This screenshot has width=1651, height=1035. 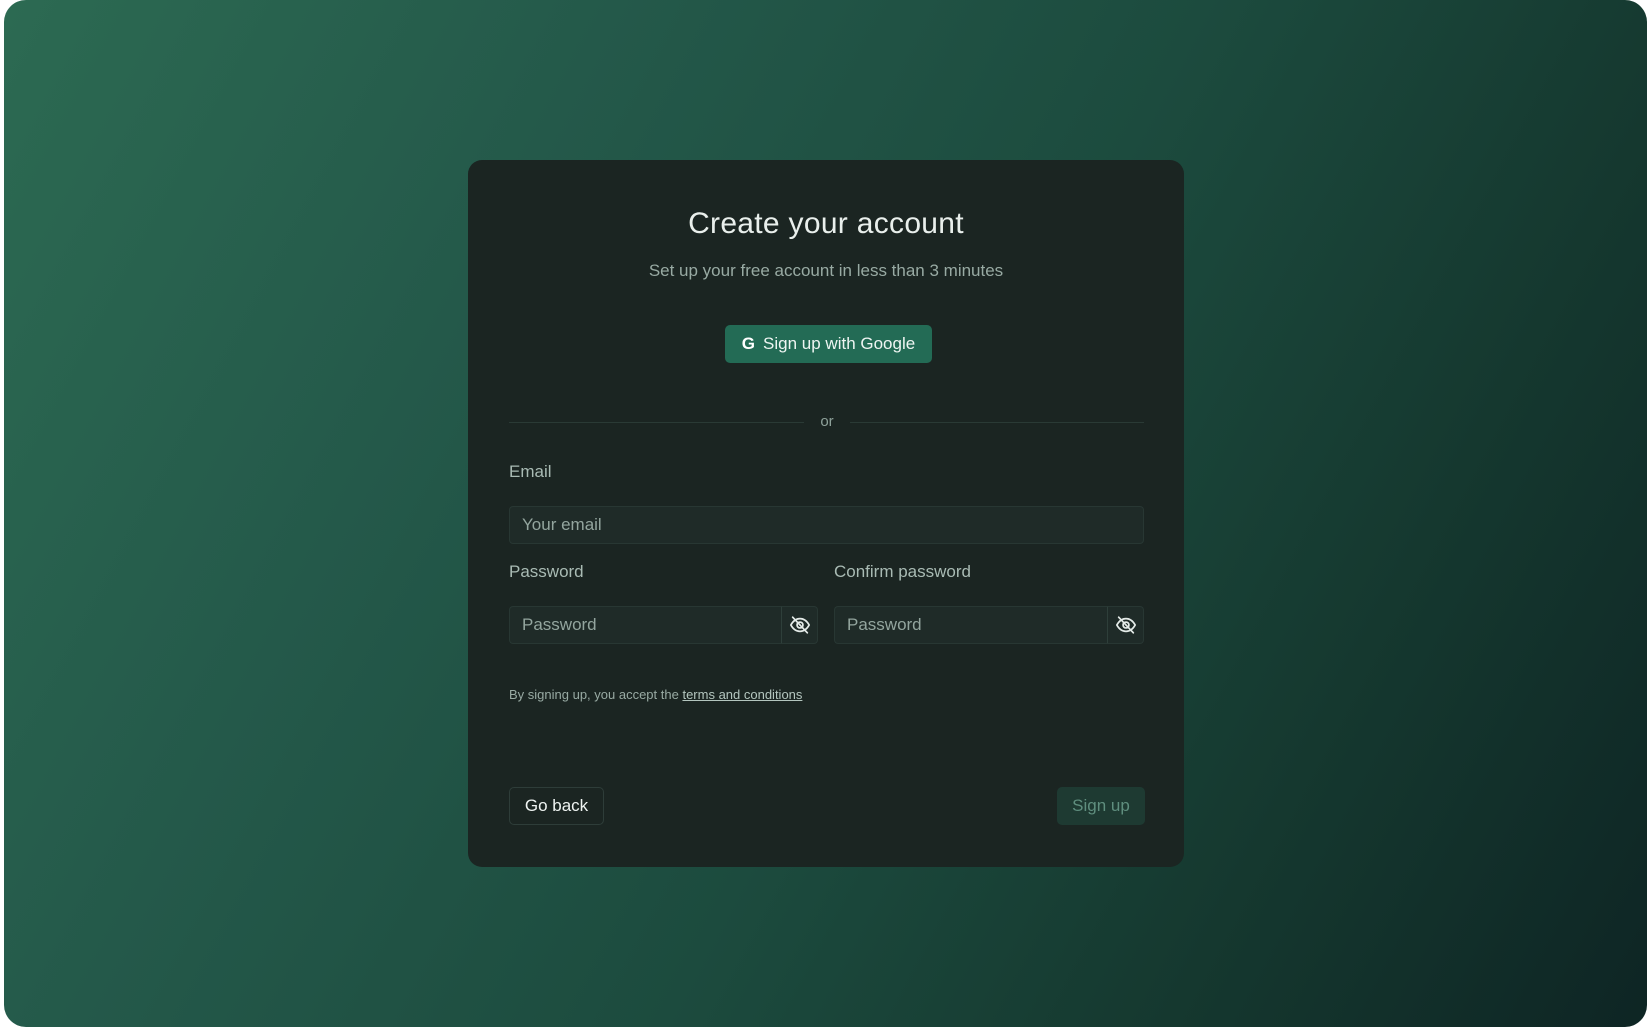 I want to click on password-visibility-toggle, so click(x=799, y=625).